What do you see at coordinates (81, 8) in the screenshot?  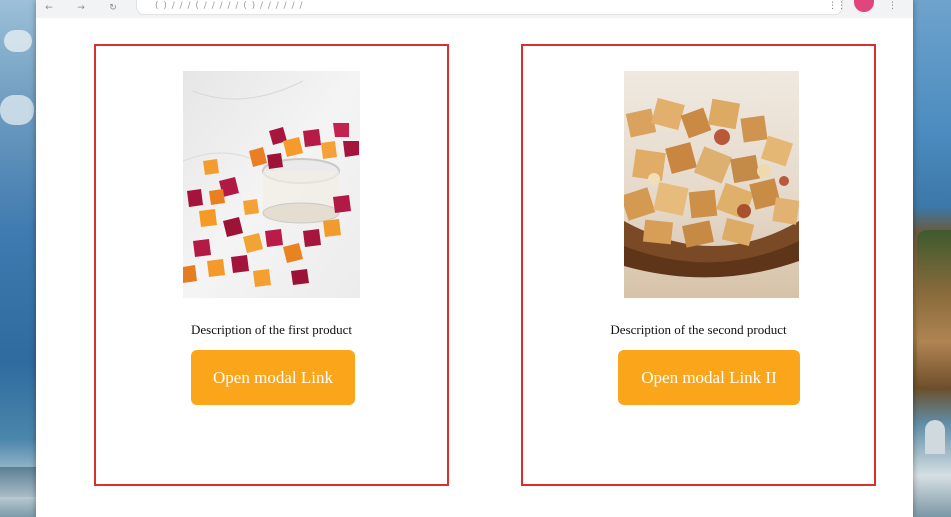 I see `forward-icon: →` at bounding box center [81, 8].